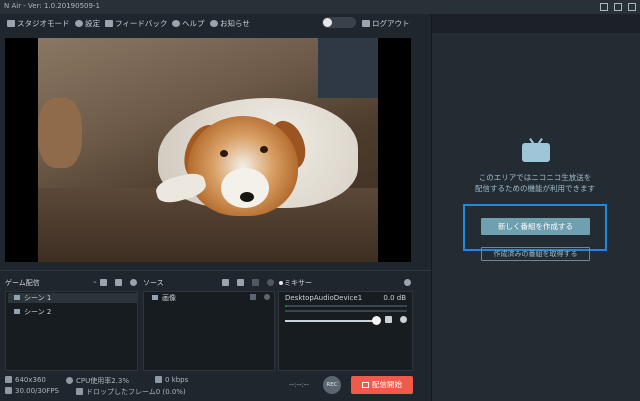 The height and width of the screenshot is (401, 640). What do you see at coordinates (253, 297) in the screenshot?
I see `lock-icon` at bounding box center [253, 297].